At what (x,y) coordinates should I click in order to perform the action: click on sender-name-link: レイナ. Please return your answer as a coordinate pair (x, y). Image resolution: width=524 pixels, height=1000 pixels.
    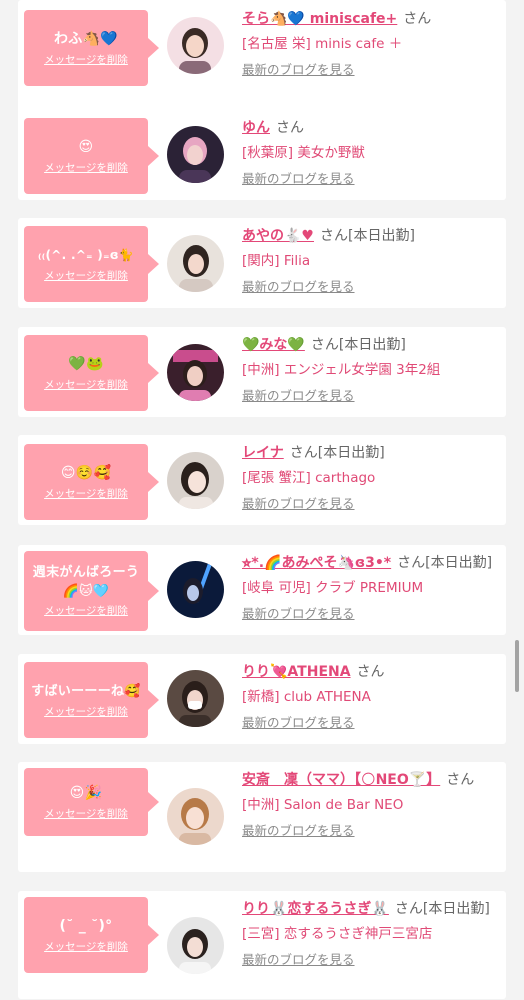
    Looking at the image, I should click on (263, 453).